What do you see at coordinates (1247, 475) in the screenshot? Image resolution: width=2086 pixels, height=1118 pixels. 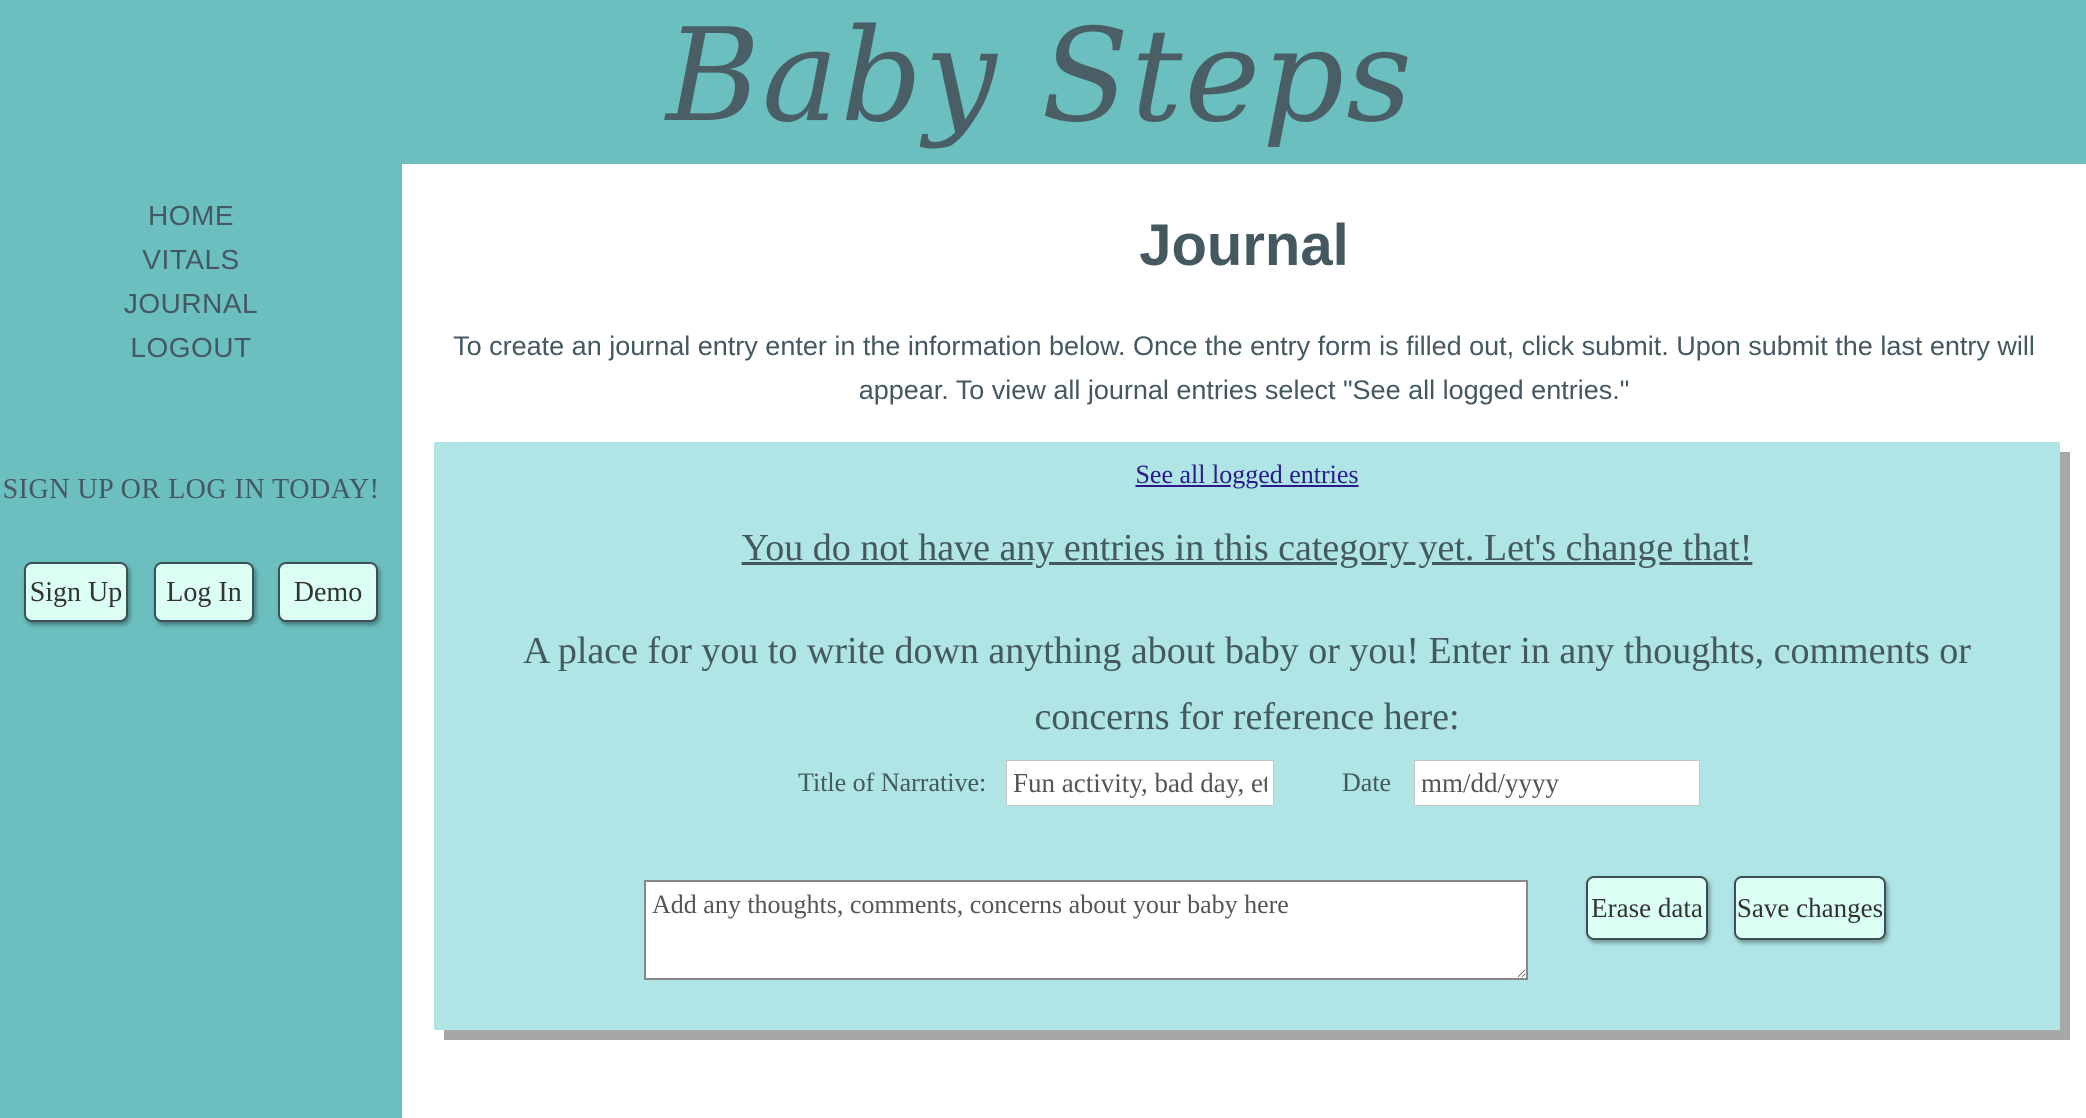 I see `see-all-entries-link: See all logged entries` at bounding box center [1247, 475].